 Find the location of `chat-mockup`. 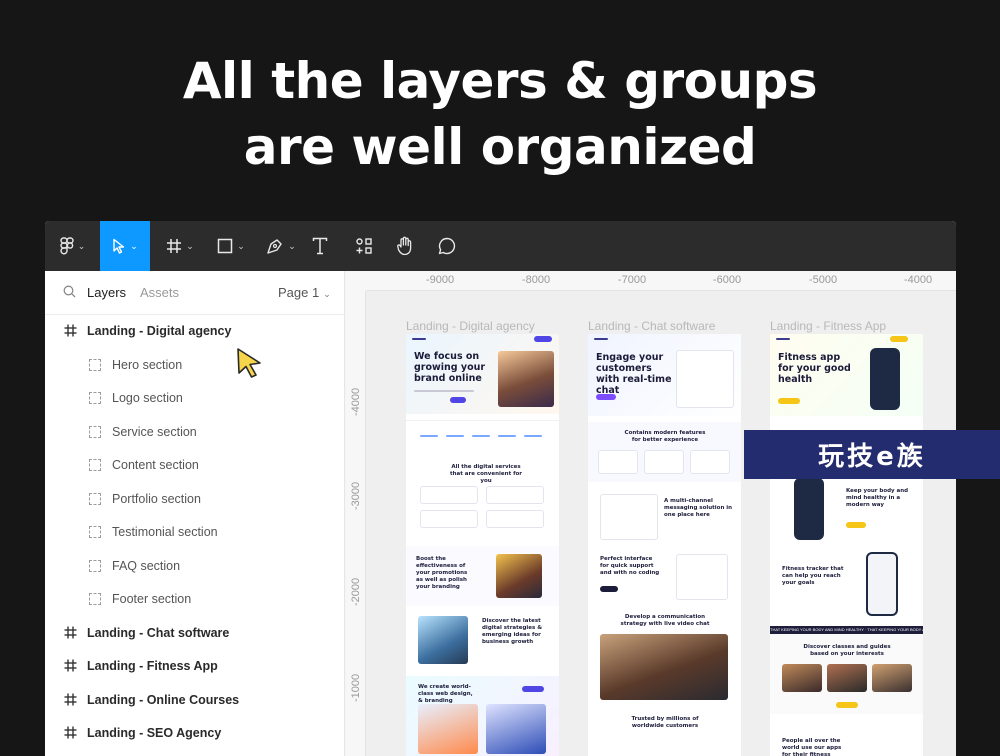

chat-mockup is located at coordinates (705, 379).